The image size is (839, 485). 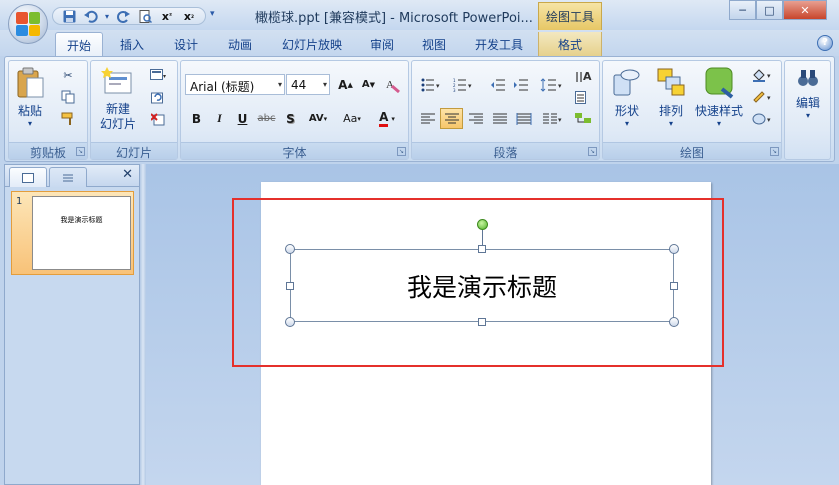 What do you see at coordinates (68, 75) in the screenshot?
I see `cut-icon: ✂` at bounding box center [68, 75].